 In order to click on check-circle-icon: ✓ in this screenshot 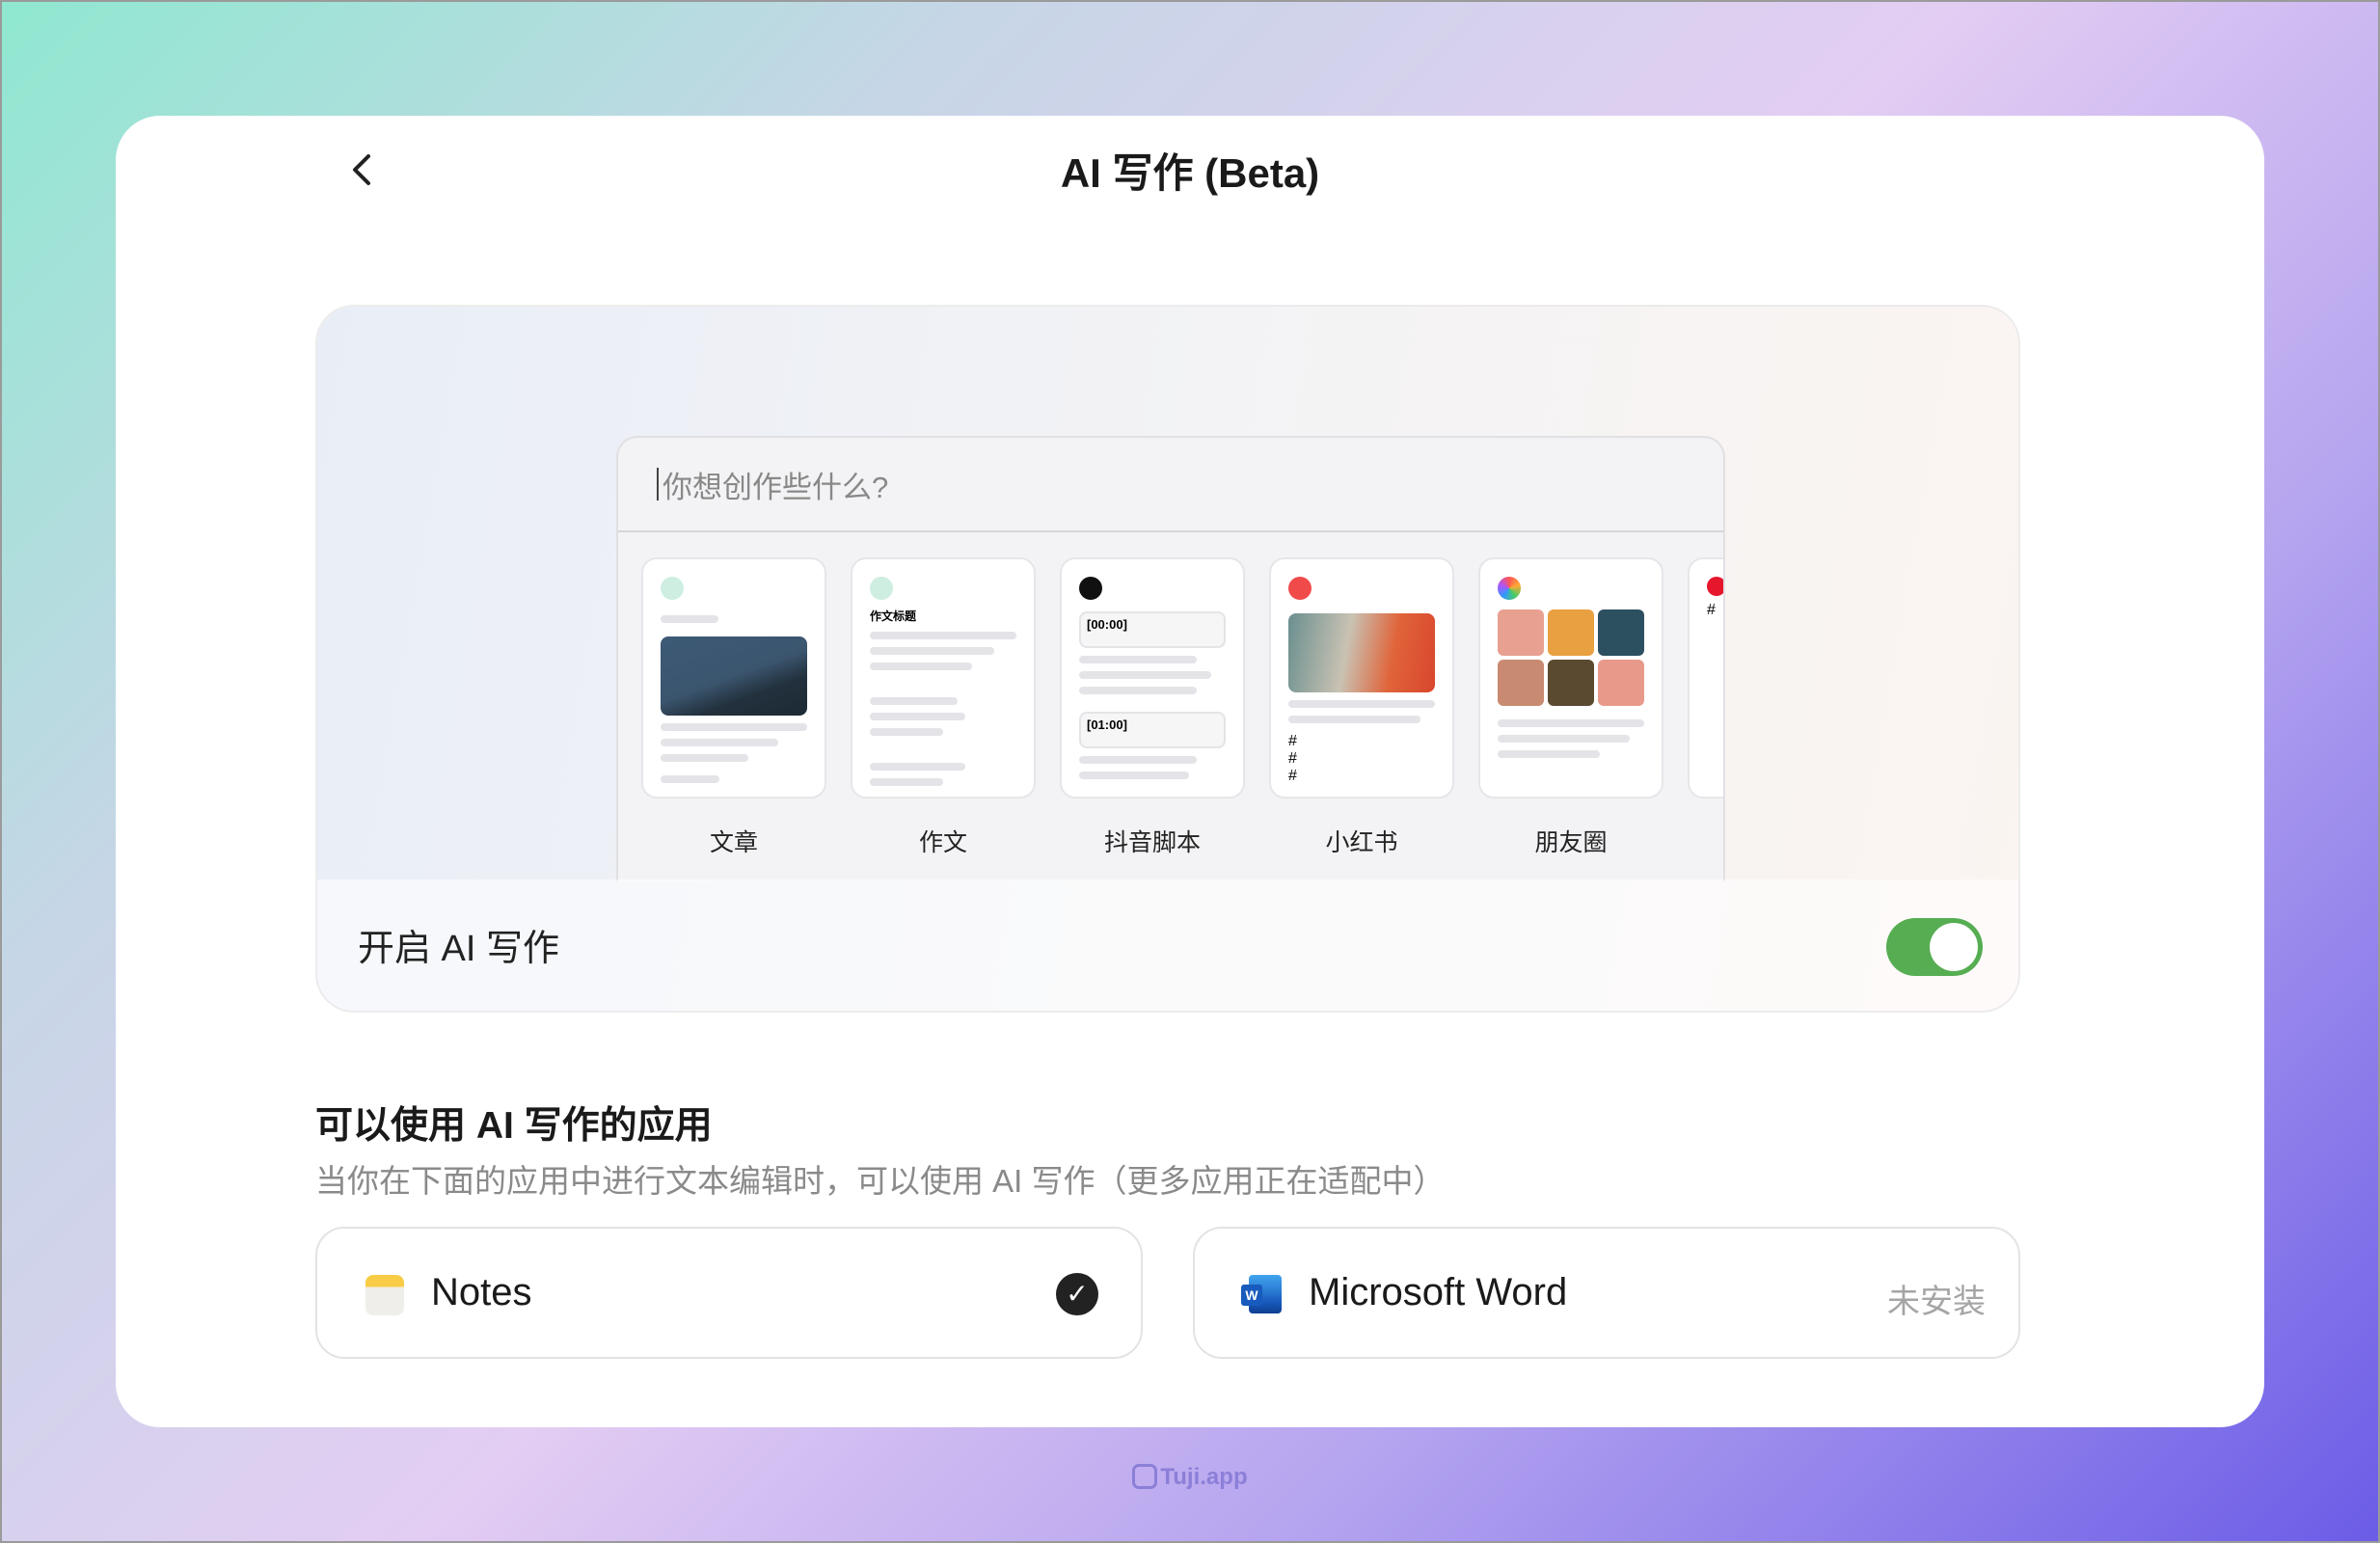, I will do `click(1077, 1294)`.